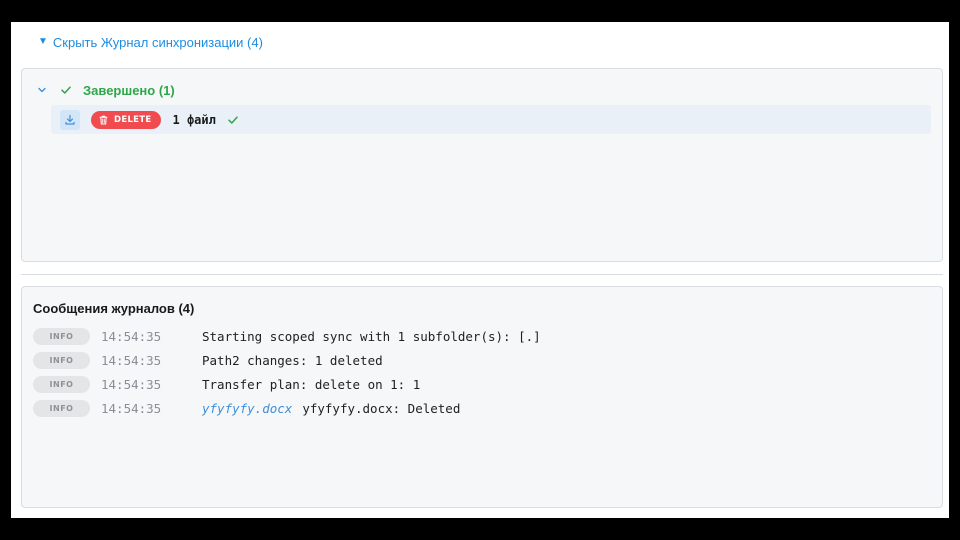 The image size is (960, 540). What do you see at coordinates (292, 360) in the screenshot?
I see `log-message: Path2 changes: 1 deleted` at bounding box center [292, 360].